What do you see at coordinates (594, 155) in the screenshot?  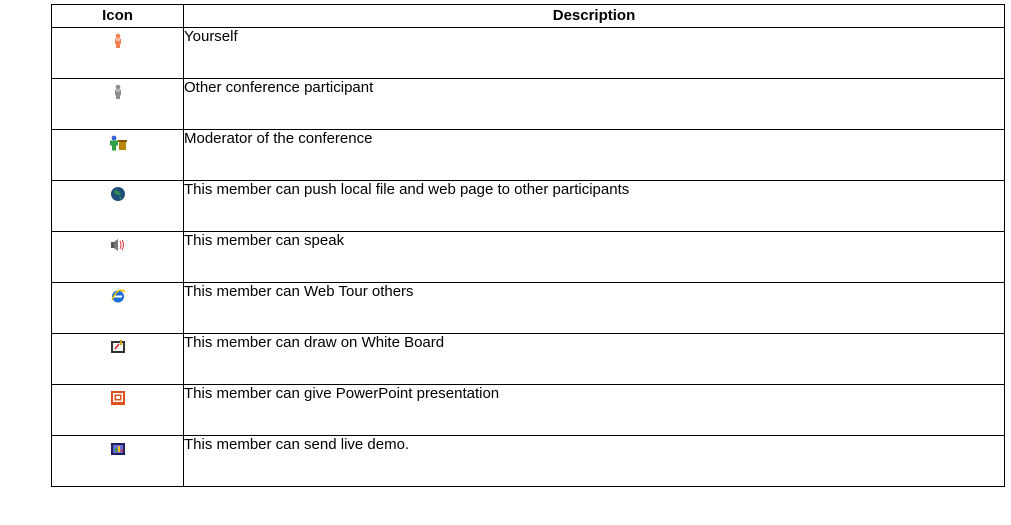 I see `description-cell: Moderator of the conference` at bounding box center [594, 155].